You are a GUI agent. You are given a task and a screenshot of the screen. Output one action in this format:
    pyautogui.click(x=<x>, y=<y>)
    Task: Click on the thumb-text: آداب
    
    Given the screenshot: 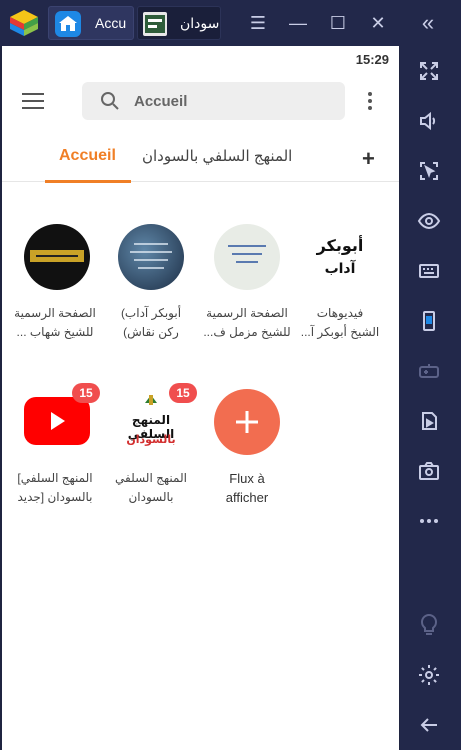 What is the action you would take?
    pyautogui.click(x=340, y=268)
    